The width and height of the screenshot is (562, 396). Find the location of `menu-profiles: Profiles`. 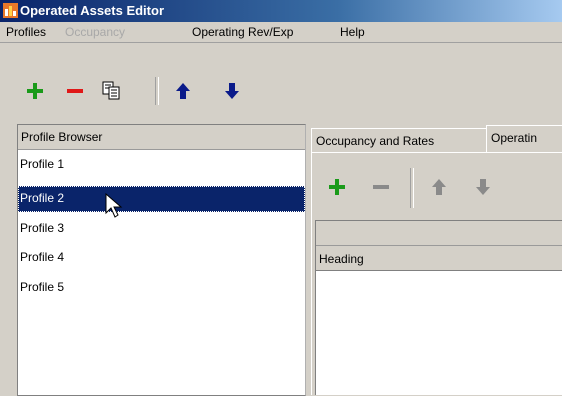

menu-profiles: Profiles is located at coordinates (26, 32).